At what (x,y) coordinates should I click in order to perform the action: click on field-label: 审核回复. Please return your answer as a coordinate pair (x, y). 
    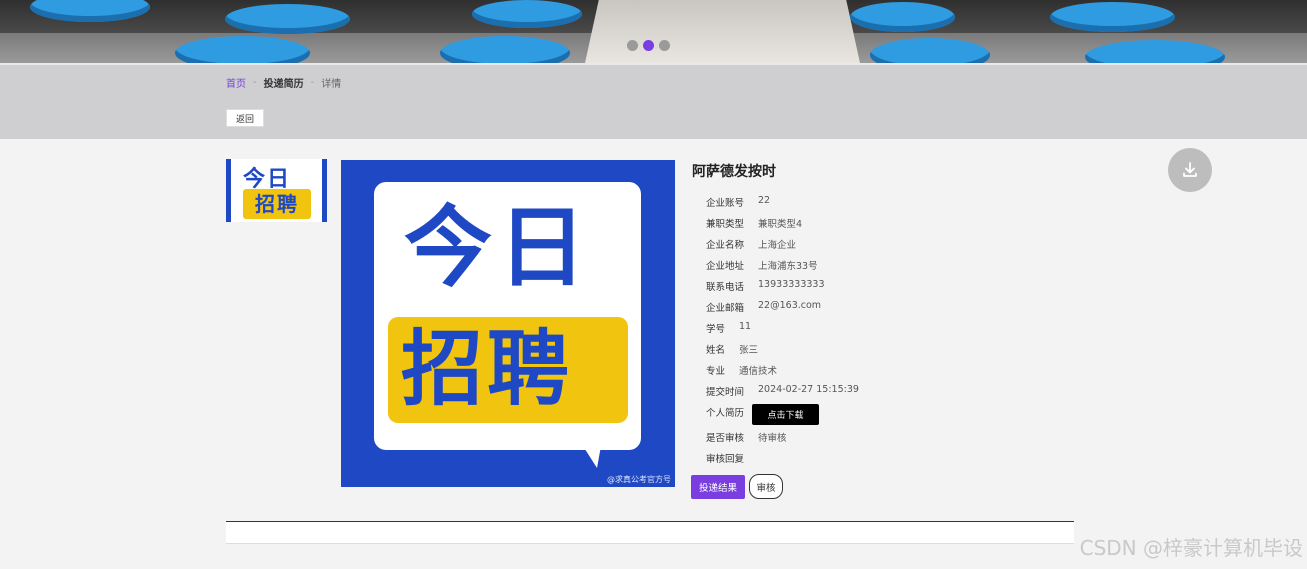
    Looking at the image, I should click on (725, 459).